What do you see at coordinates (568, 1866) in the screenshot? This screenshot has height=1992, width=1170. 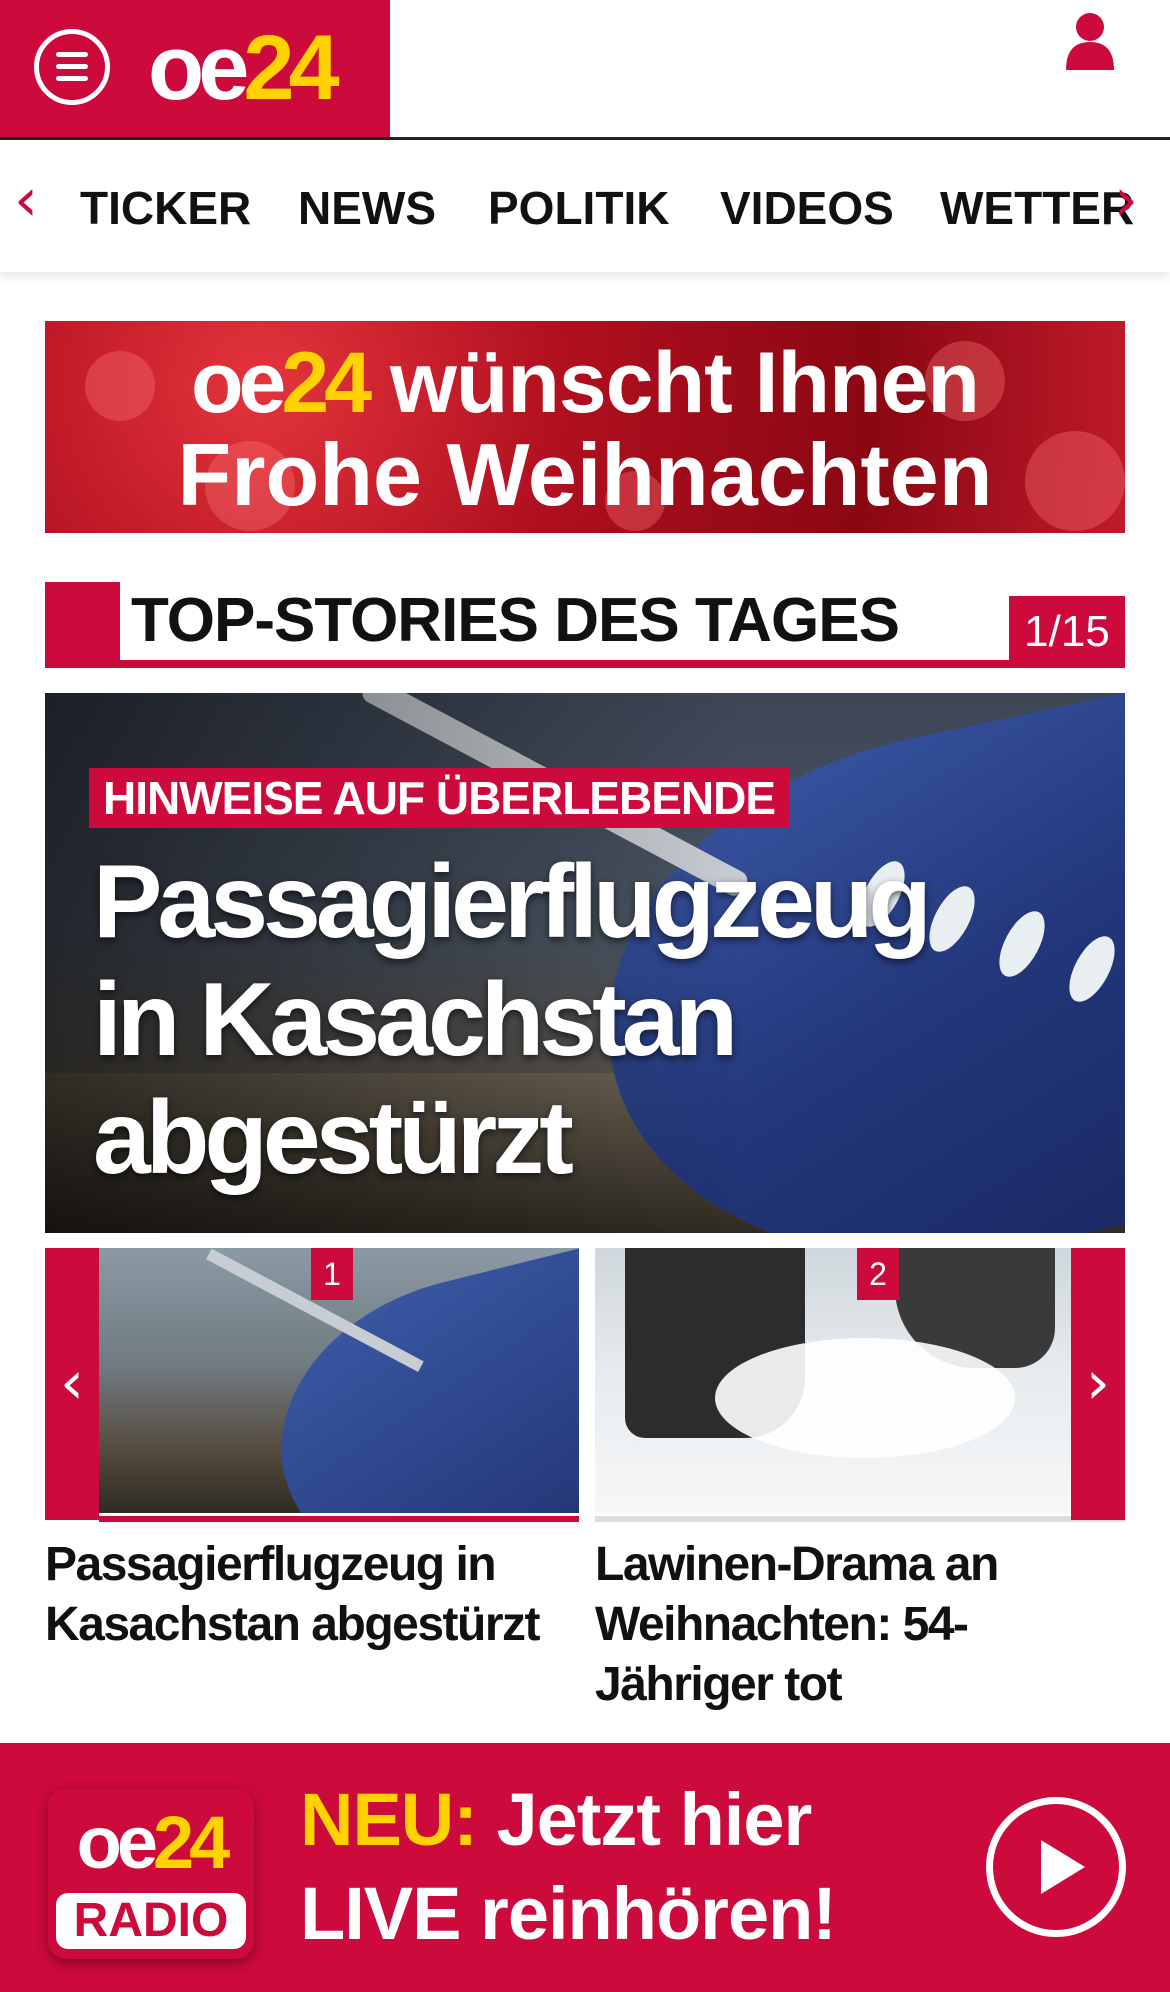 I see `radio-promo-text: NEU: Jetzt hier LIVE reinhören!` at bounding box center [568, 1866].